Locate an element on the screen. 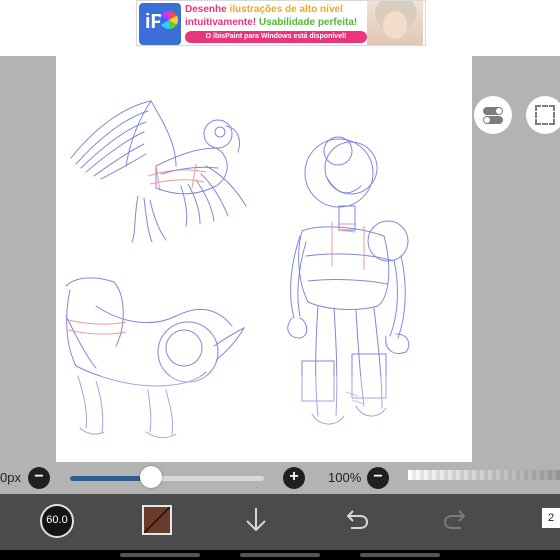  download-arrow-icon is located at coordinates (256, 520).